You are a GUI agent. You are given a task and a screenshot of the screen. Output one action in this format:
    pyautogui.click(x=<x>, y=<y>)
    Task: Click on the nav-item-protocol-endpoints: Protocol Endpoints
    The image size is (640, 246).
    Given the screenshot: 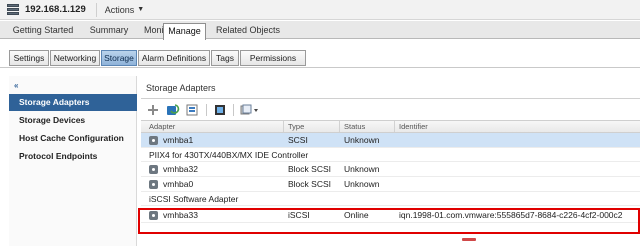 What is the action you would take?
    pyautogui.click(x=73, y=156)
    